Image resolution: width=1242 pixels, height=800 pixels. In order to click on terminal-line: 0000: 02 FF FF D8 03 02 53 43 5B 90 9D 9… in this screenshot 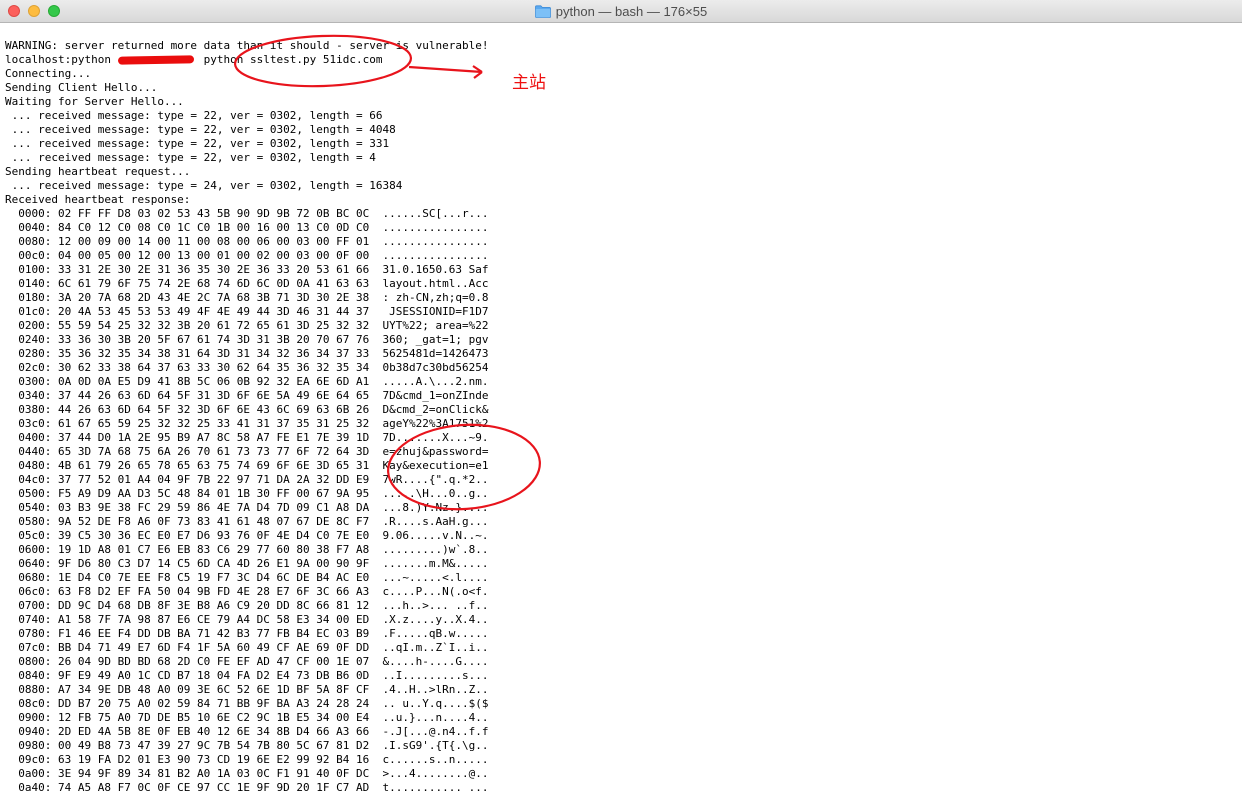, I will do `click(247, 213)`.